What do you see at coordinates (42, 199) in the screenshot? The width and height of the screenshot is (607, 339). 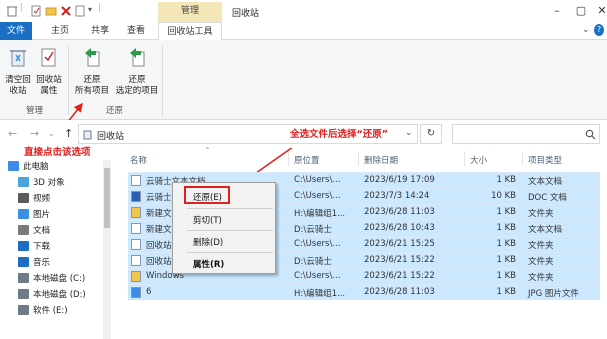 I see `nav-item-label: 视频` at bounding box center [42, 199].